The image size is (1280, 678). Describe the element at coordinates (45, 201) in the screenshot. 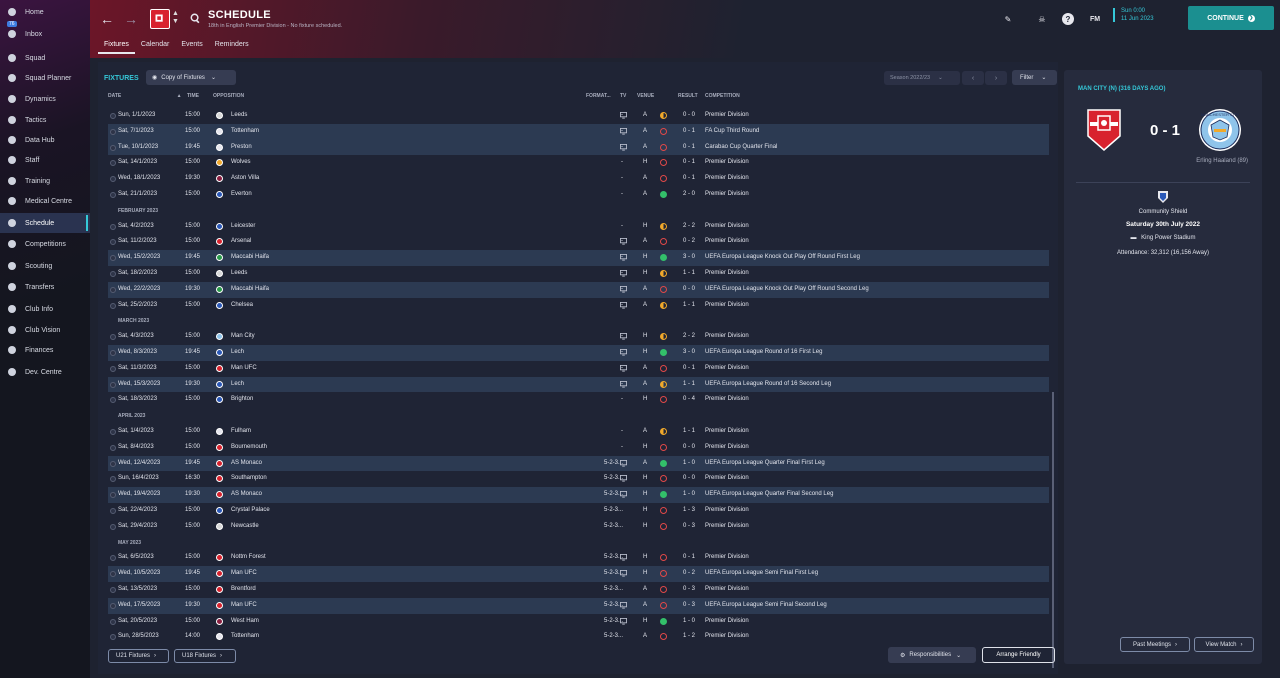

I see `sidebar-item-medical-centre: Medical Centre` at that location.